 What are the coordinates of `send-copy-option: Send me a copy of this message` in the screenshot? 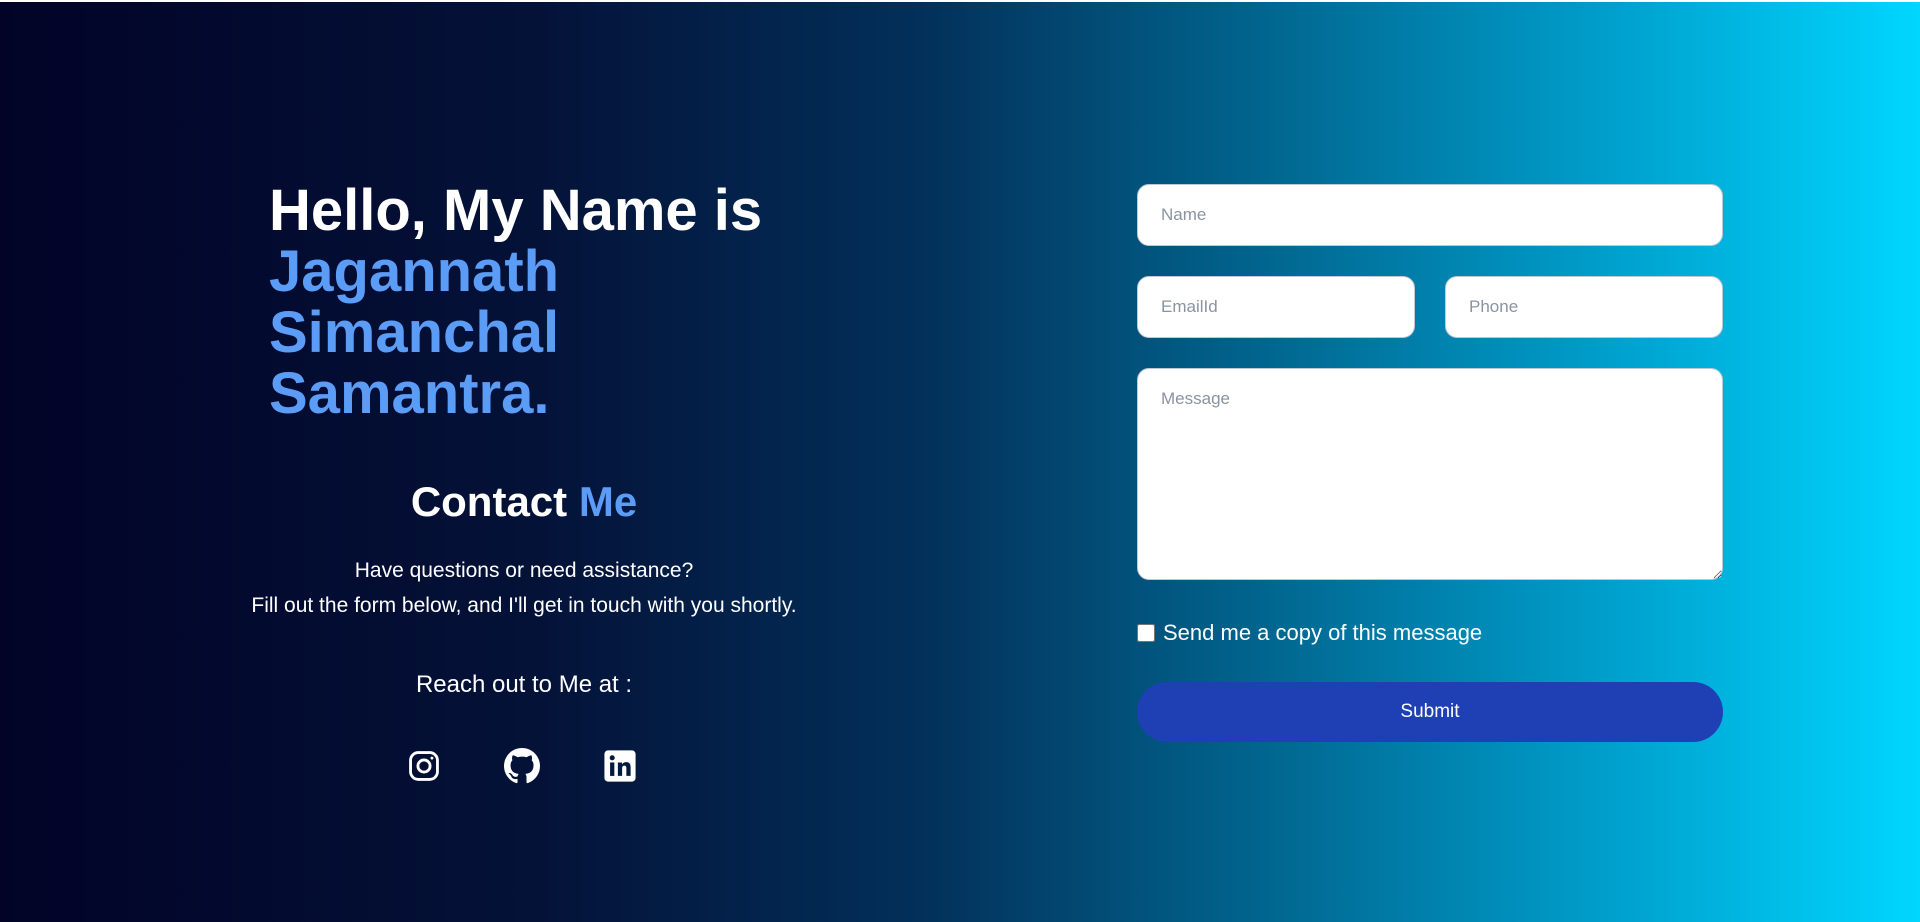 It's located at (1309, 633).